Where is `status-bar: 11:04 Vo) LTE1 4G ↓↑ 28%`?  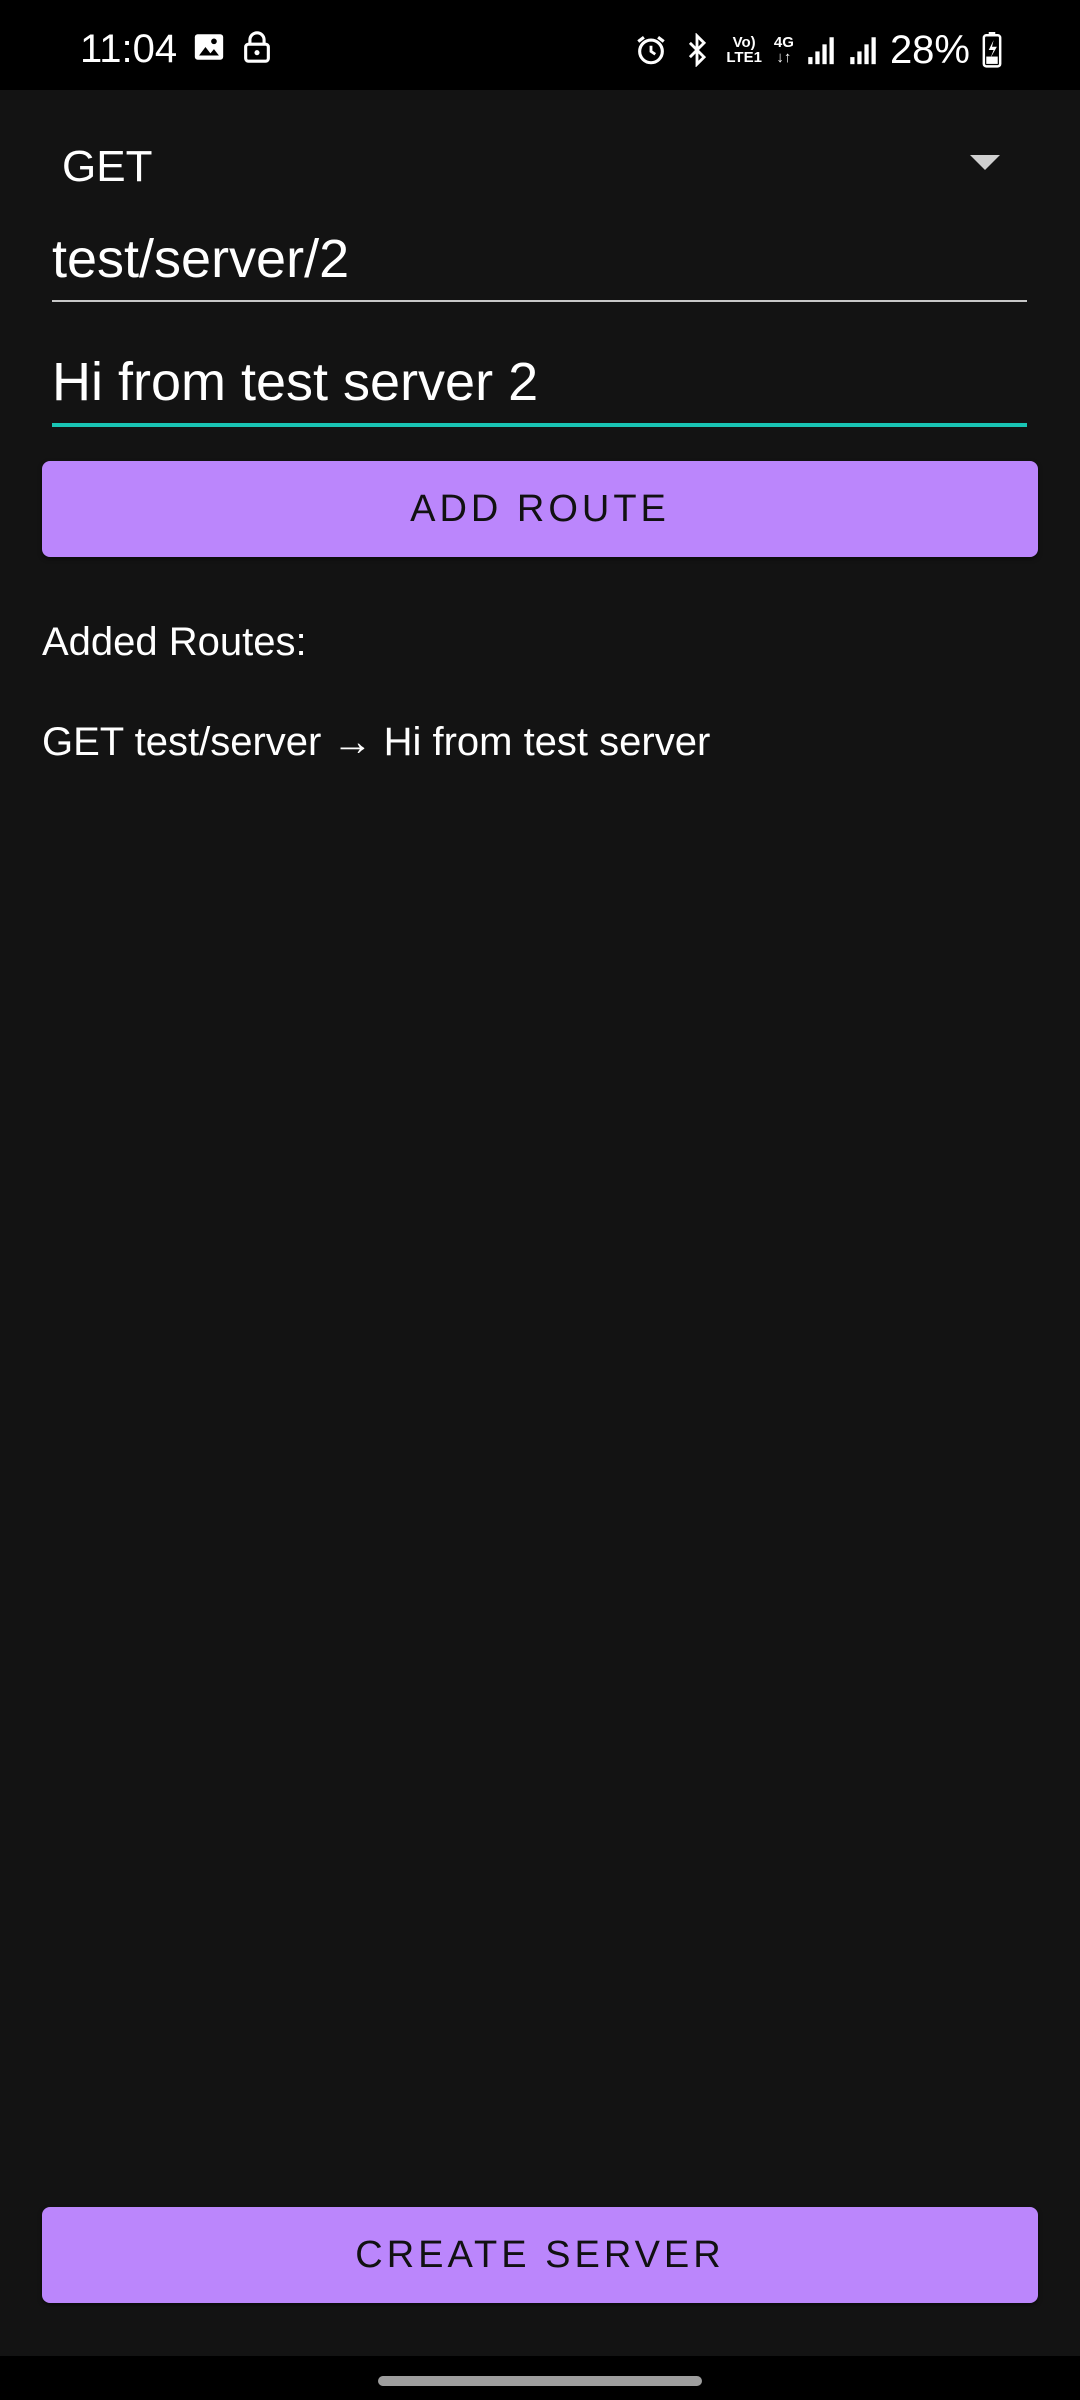 status-bar: 11:04 Vo) LTE1 4G ↓↑ 28% is located at coordinates (540, 45).